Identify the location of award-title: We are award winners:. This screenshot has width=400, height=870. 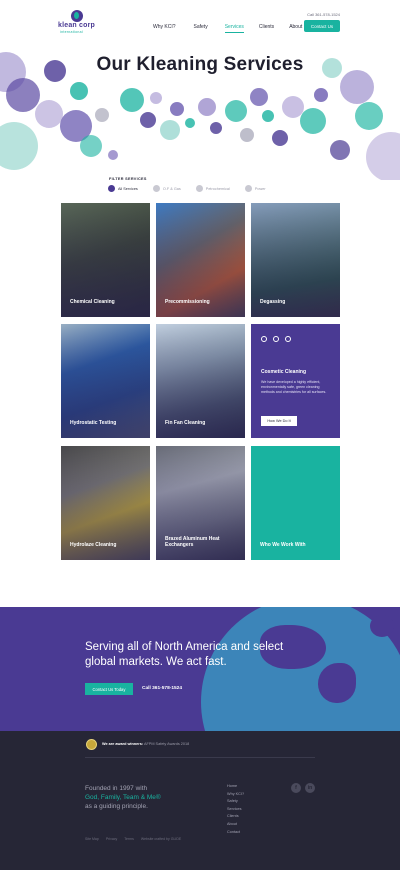
(123, 744).